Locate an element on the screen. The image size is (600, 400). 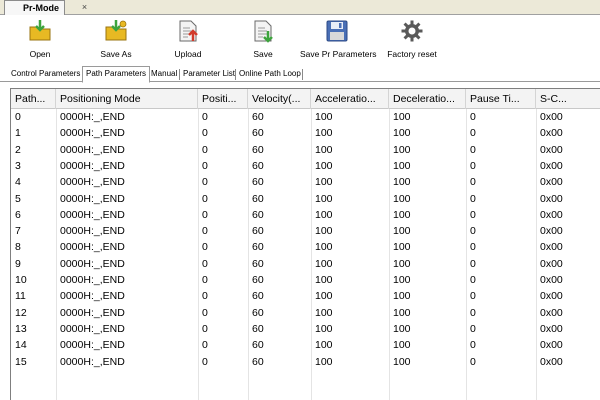
cell-path: 2 is located at coordinates (33, 150).